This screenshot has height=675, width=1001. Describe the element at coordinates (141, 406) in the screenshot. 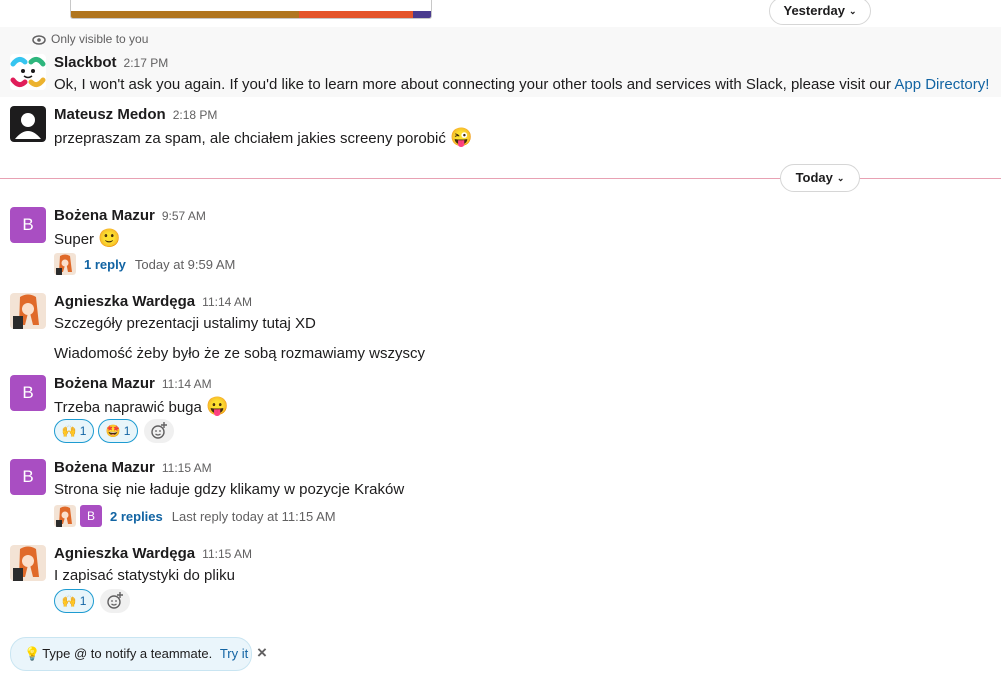

I see `message-text: Trzeba naprawić buga 😛` at that location.